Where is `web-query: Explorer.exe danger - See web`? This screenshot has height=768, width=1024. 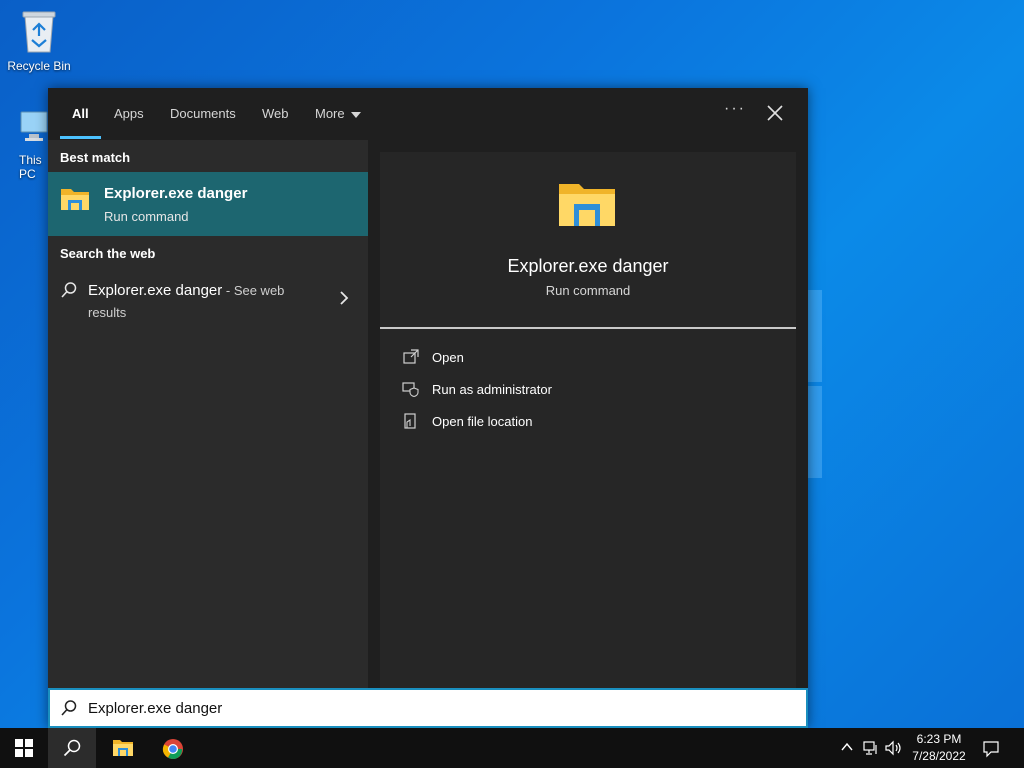
web-query: Explorer.exe danger - See web is located at coordinates (186, 290).